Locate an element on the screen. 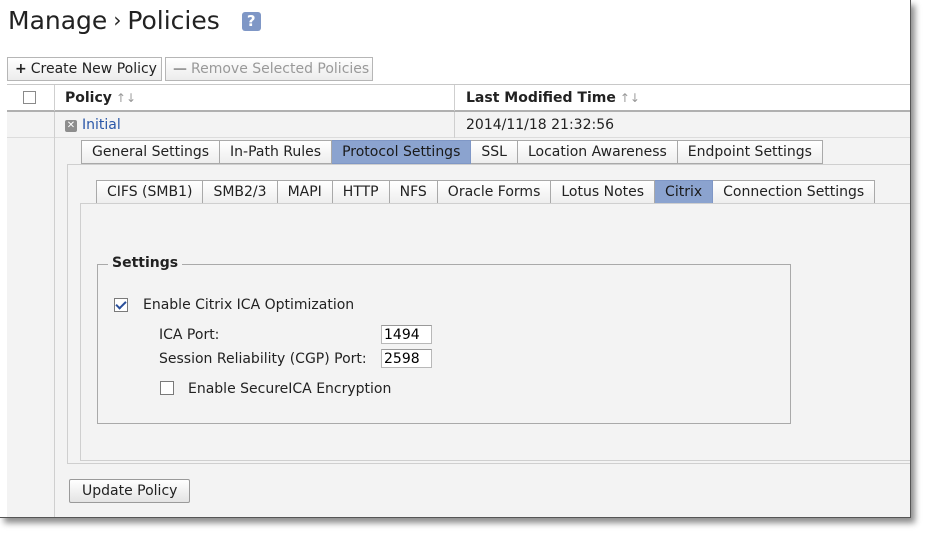  ica-port-input is located at coordinates (406, 334).